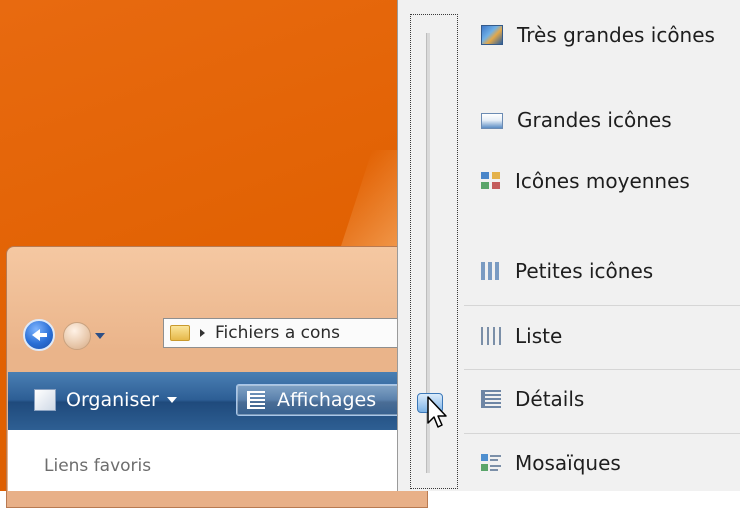 The image size is (740, 508). What do you see at coordinates (491, 181) in the screenshot?
I see `medium-icons-icon` at bounding box center [491, 181].